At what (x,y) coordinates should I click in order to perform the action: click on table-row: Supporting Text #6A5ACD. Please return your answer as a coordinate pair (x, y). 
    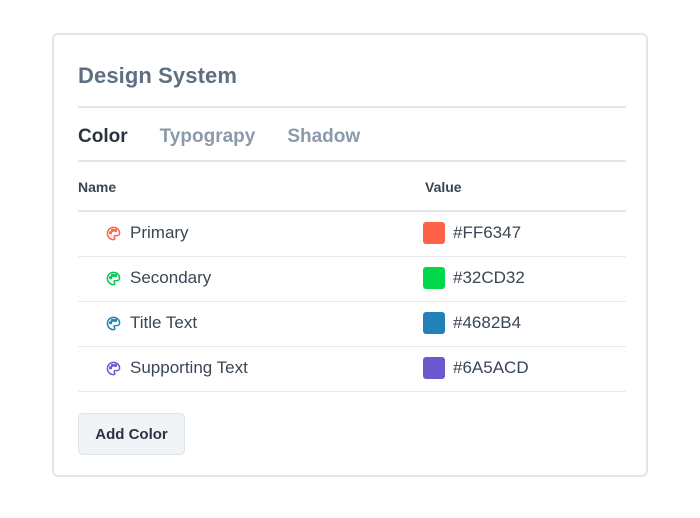
    Looking at the image, I should click on (352, 369).